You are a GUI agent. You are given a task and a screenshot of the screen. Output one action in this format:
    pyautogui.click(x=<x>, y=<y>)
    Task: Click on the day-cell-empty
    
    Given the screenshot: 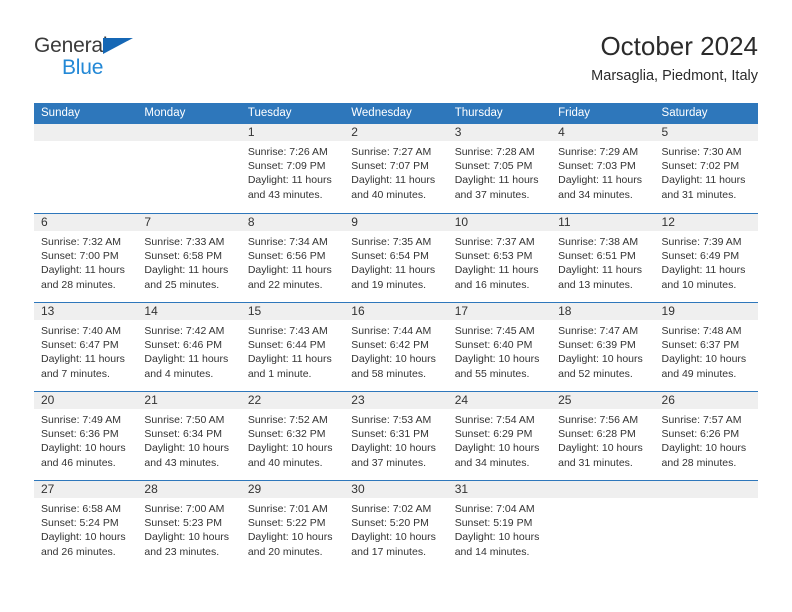 What is the action you would take?
    pyautogui.click(x=86, y=168)
    